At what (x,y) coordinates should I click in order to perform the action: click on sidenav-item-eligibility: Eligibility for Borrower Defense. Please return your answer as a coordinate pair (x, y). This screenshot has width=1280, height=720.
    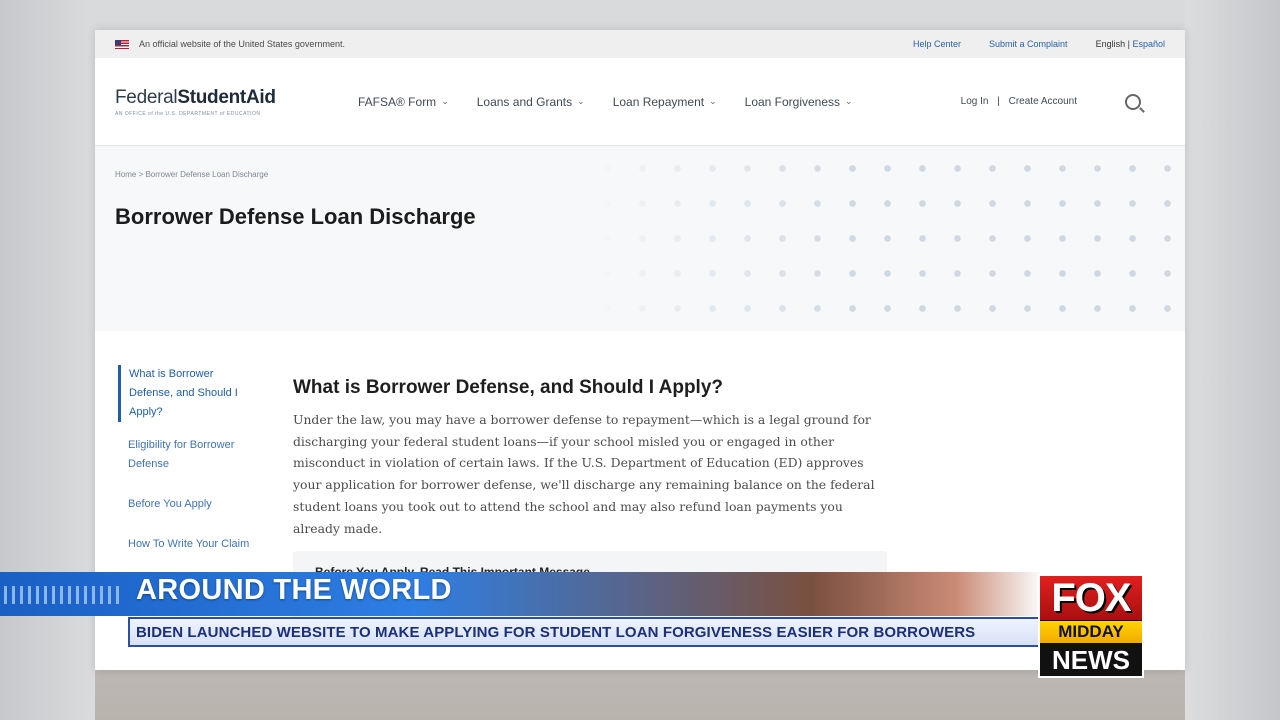
    Looking at the image, I should click on (188, 455).